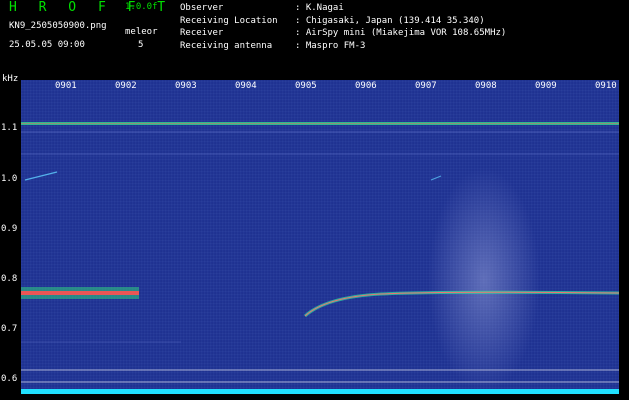 The width and height of the screenshot is (629, 400). What do you see at coordinates (229, 20) in the screenshot?
I see `info-key: Receiving Location` at bounding box center [229, 20].